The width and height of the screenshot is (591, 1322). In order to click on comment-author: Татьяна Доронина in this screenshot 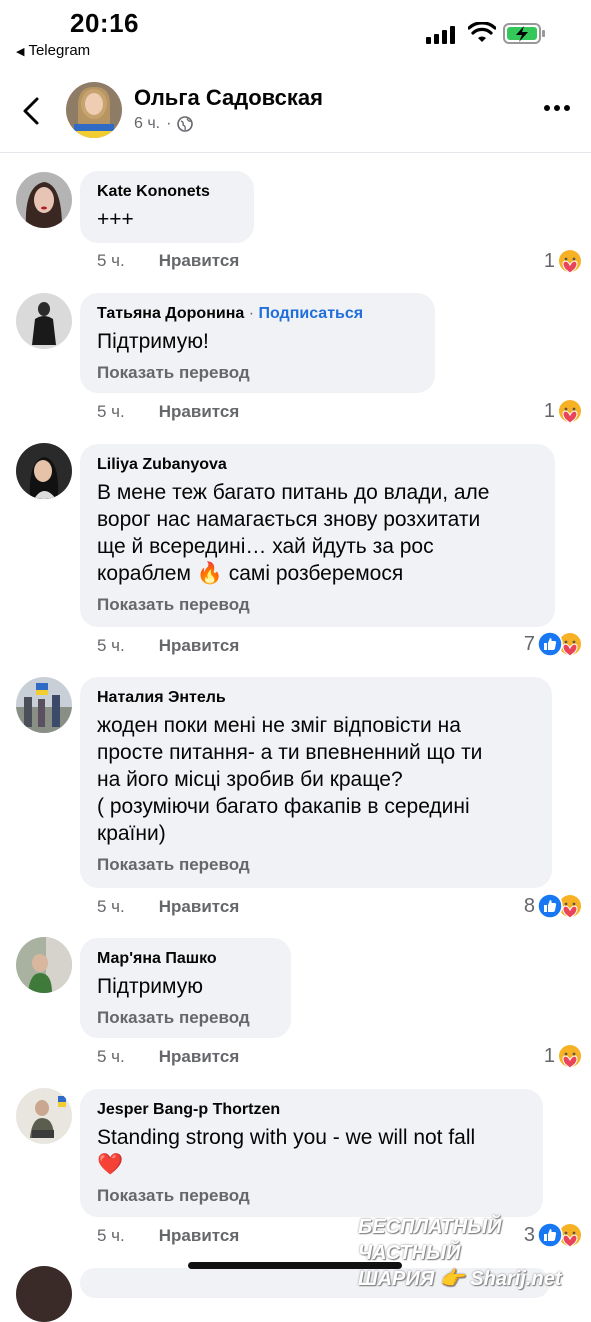, I will do `click(170, 313)`.